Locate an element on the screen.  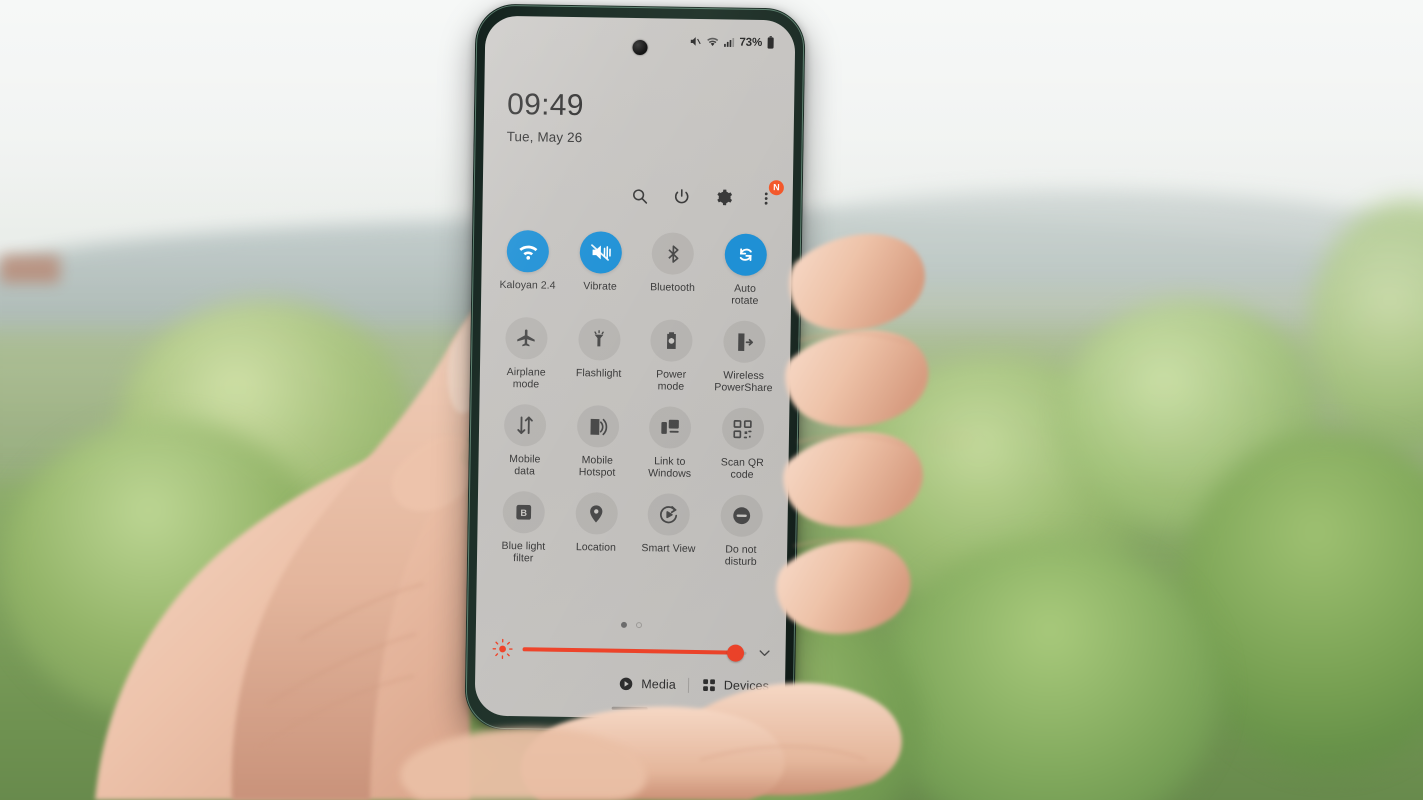
cellular-signal-icon is located at coordinates (729, 42).